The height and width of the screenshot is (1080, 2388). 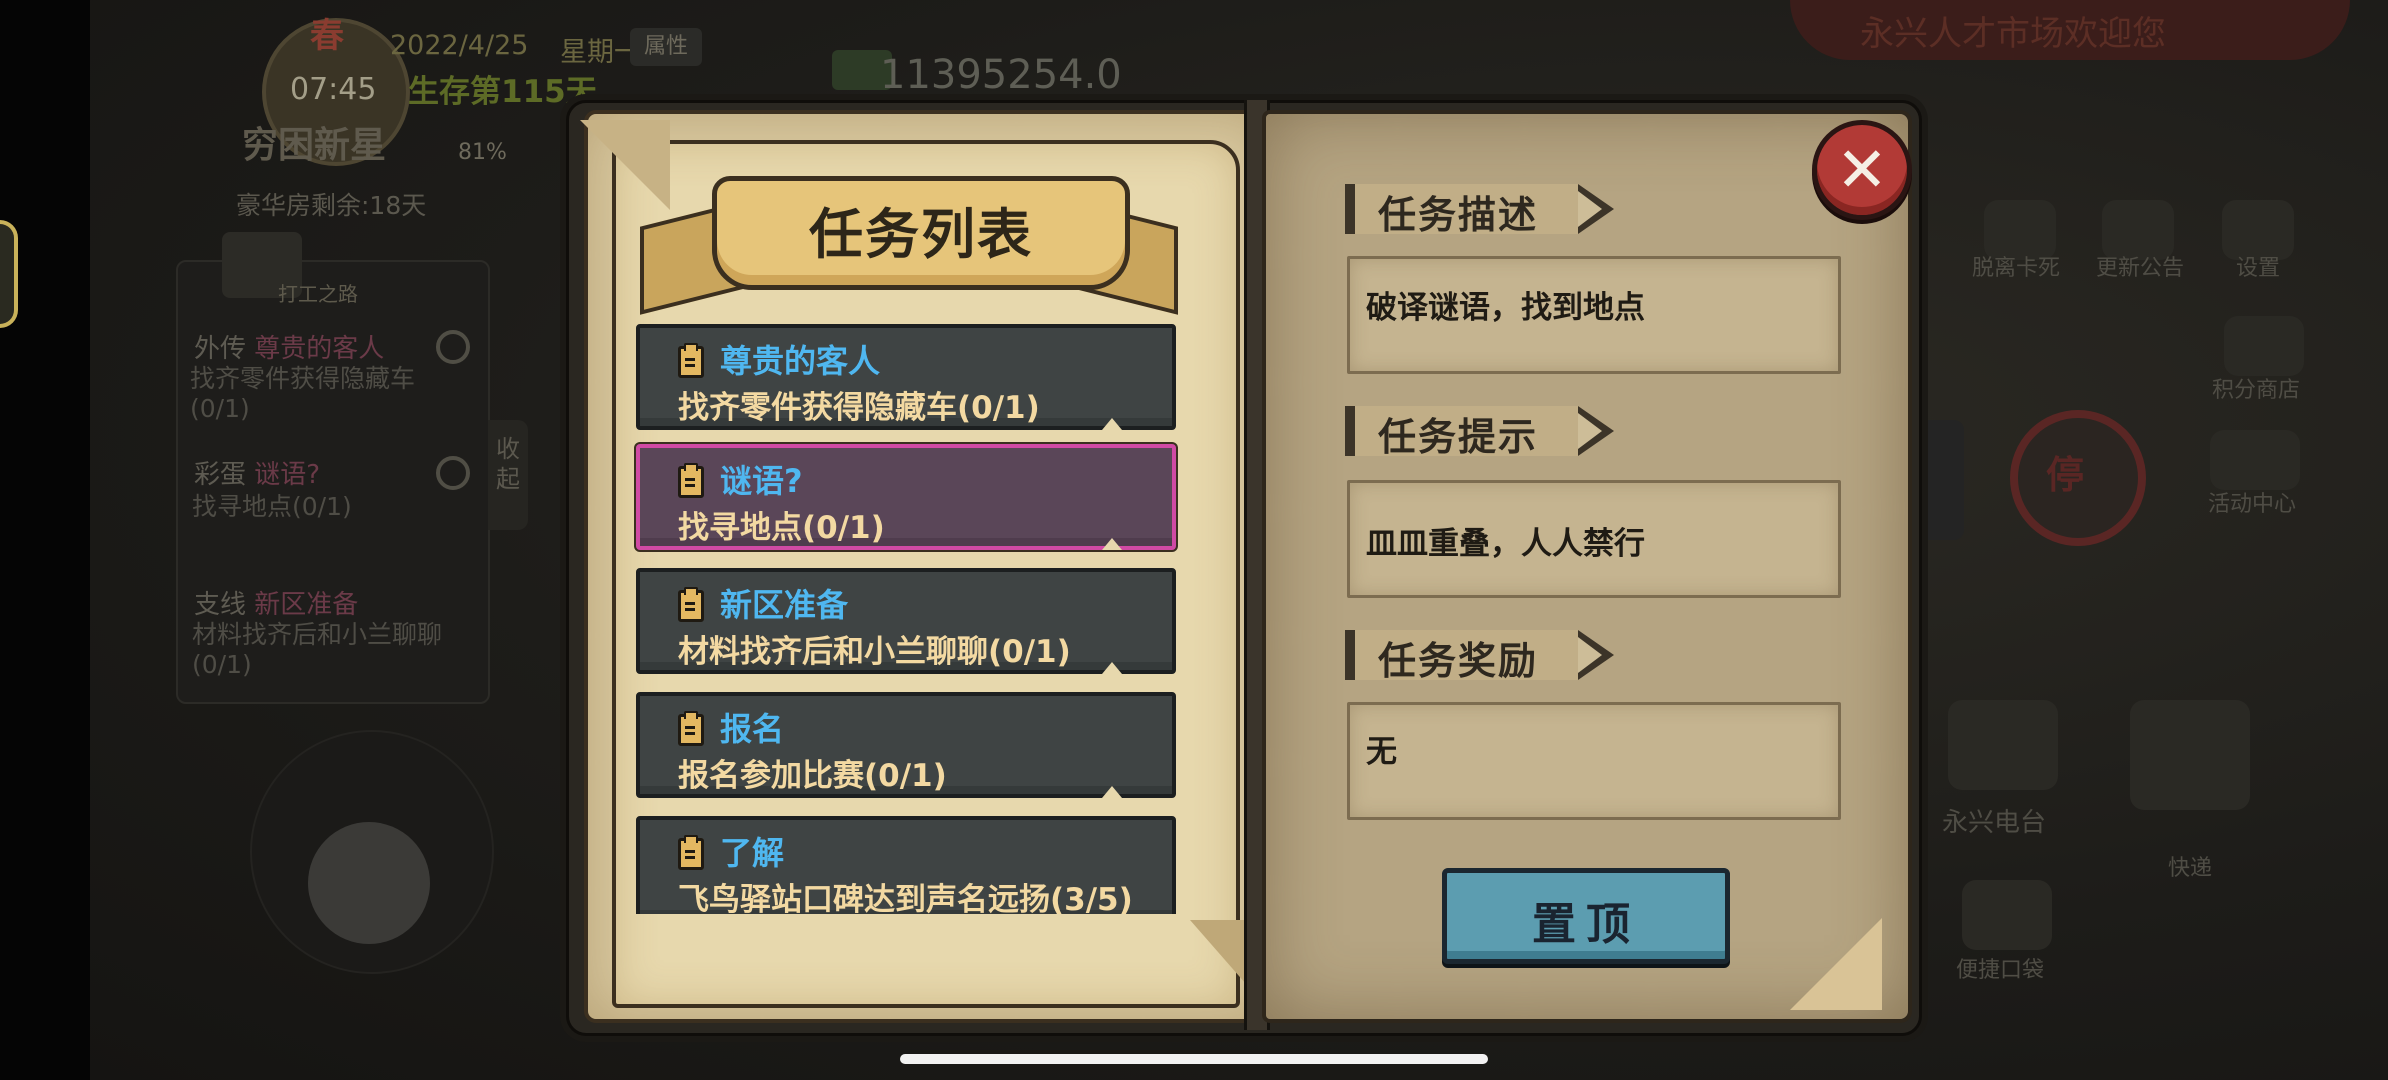 What do you see at coordinates (2190, 868) in the screenshot?
I see `package-label: 快递` at bounding box center [2190, 868].